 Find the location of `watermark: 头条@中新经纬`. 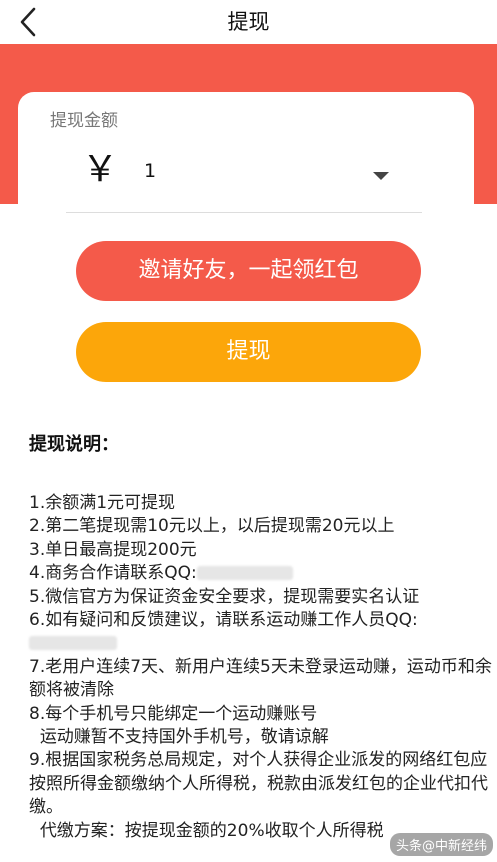

watermark: 头条@中新经纬 is located at coordinates (441, 844).